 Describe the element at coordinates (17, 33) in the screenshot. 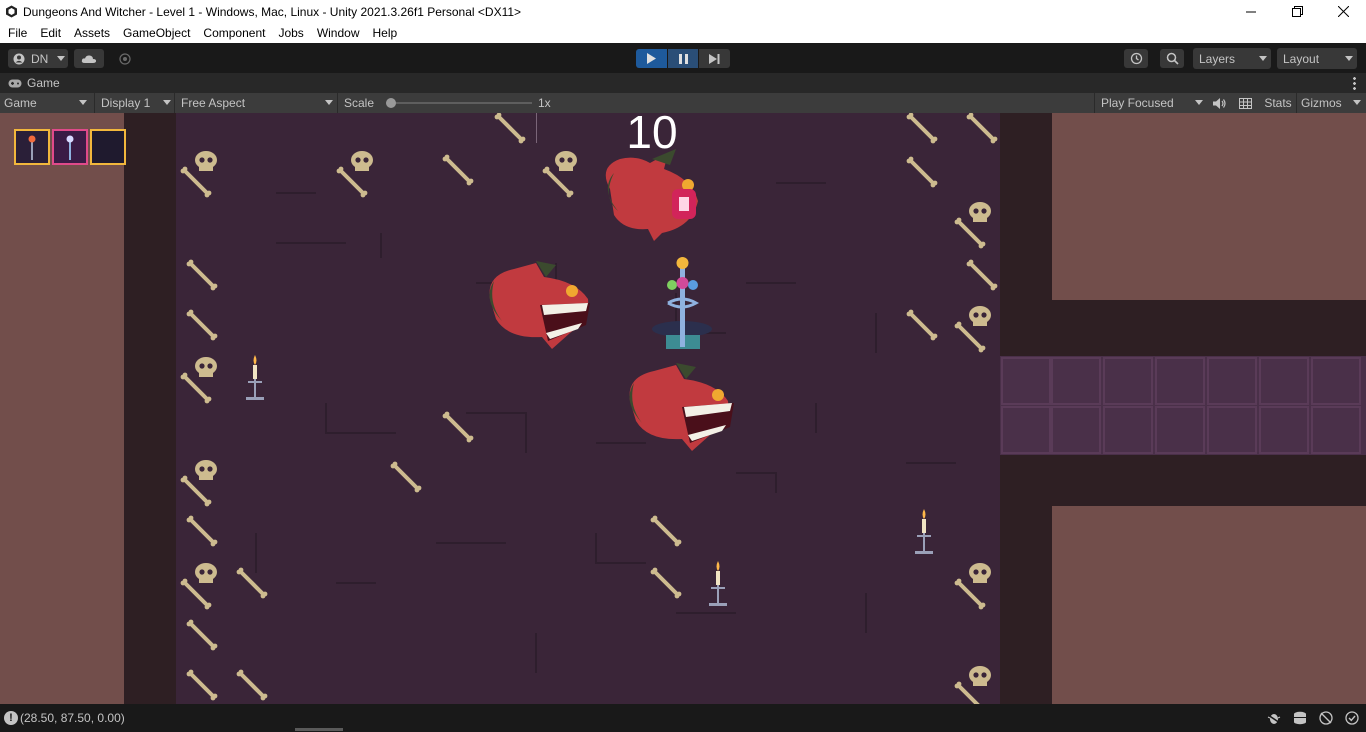

I see `menu-file: File` at that location.